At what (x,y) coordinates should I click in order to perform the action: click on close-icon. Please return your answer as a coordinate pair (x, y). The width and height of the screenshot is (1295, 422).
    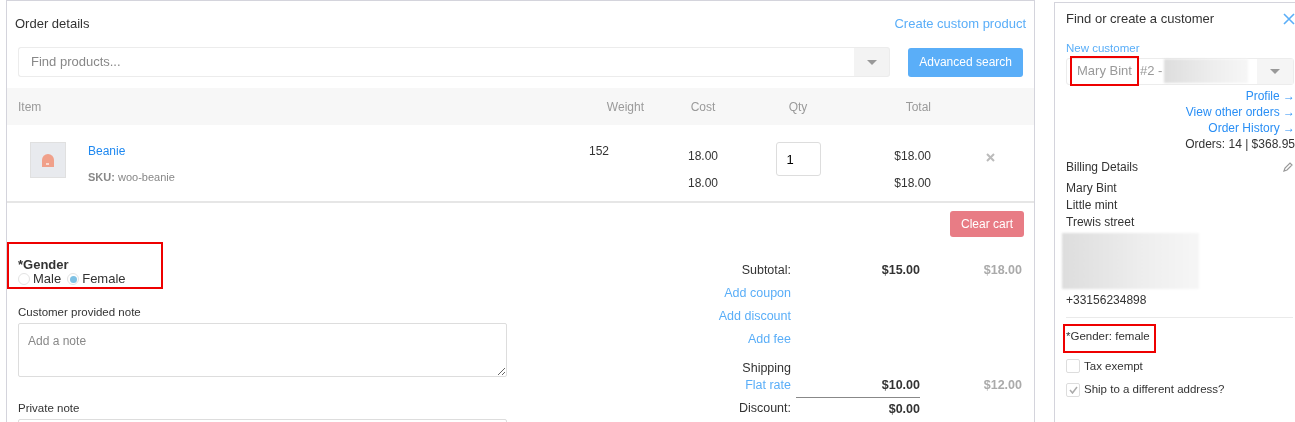
    Looking at the image, I should click on (1289, 19).